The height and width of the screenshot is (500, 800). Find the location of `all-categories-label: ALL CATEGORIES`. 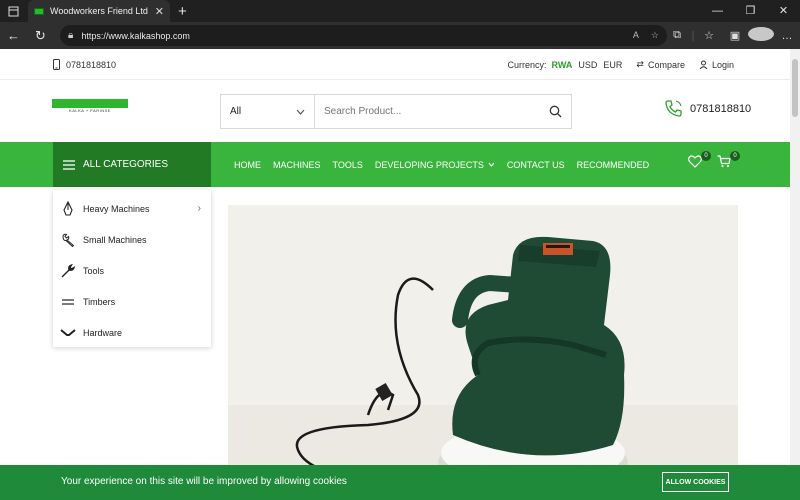

all-categories-label: ALL CATEGORIES is located at coordinates (126, 164).